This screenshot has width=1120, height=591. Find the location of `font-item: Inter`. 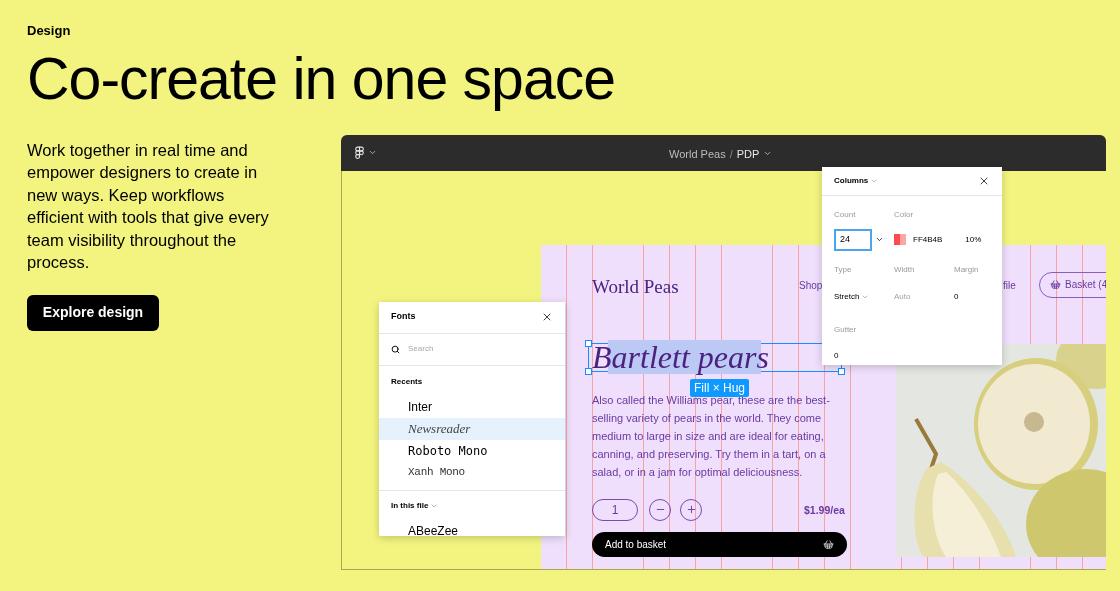

font-item: Inter is located at coordinates (472, 406).